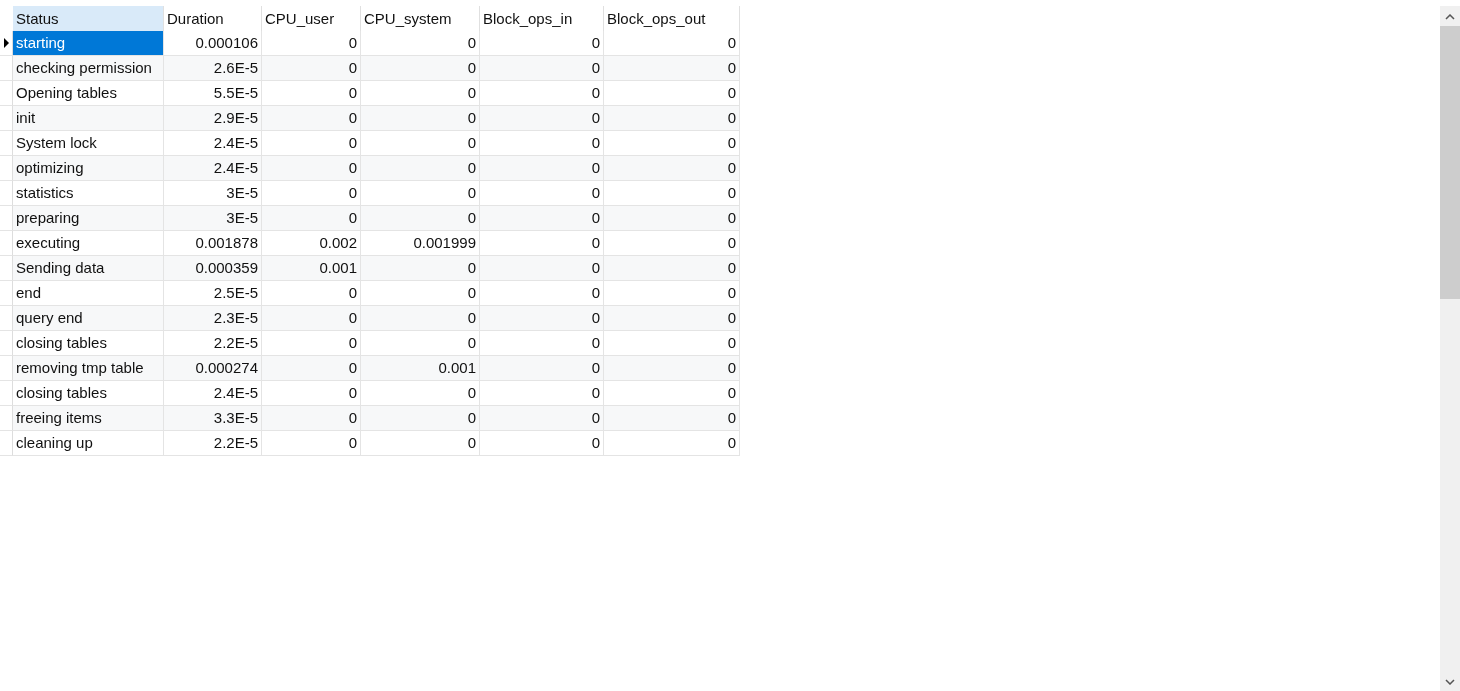 This screenshot has height=691, width=1460. What do you see at coordinates (88, 143) in the screenshot?
I see `table-cell: System lock` at bounding box center [88, 143].